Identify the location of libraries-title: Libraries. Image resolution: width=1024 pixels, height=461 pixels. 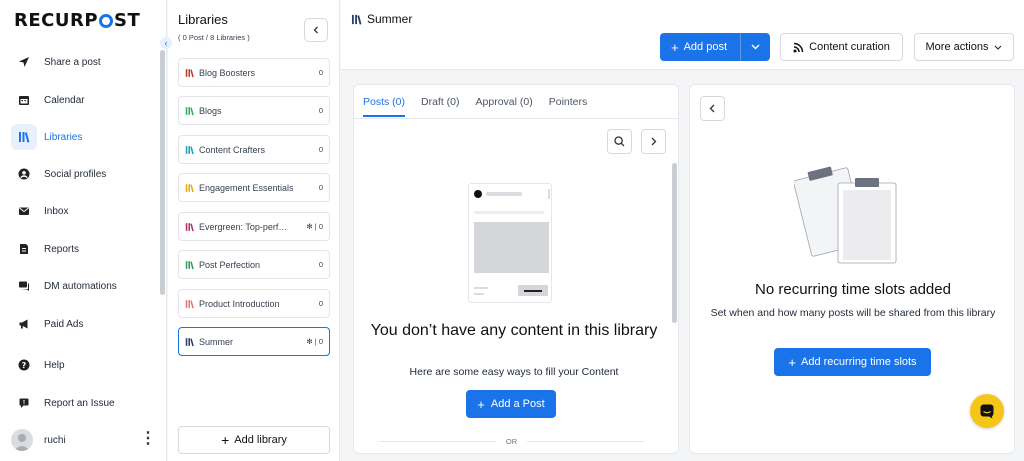
(203, 19).